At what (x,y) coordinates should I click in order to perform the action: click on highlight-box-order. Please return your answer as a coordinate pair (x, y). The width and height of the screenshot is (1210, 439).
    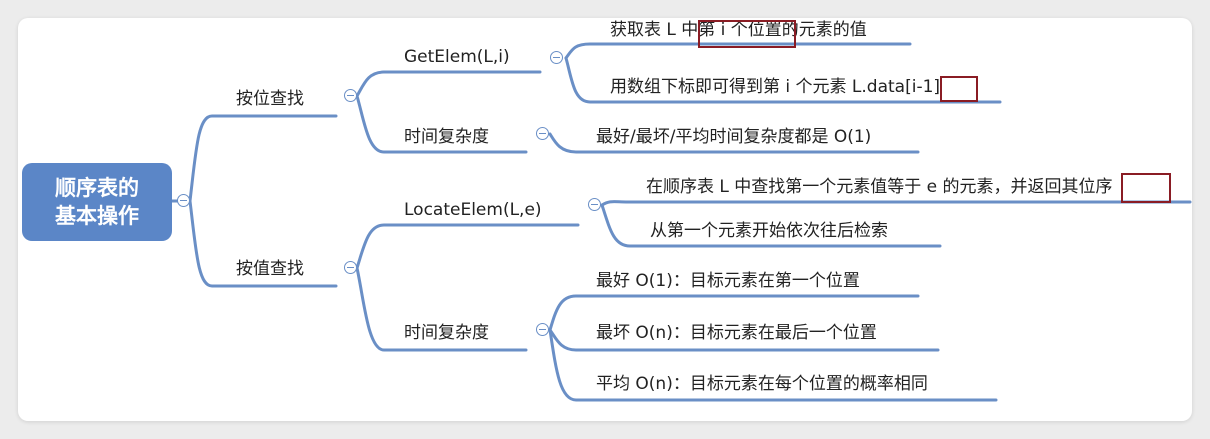
    Looking at the image, I should click on (1146, 188).